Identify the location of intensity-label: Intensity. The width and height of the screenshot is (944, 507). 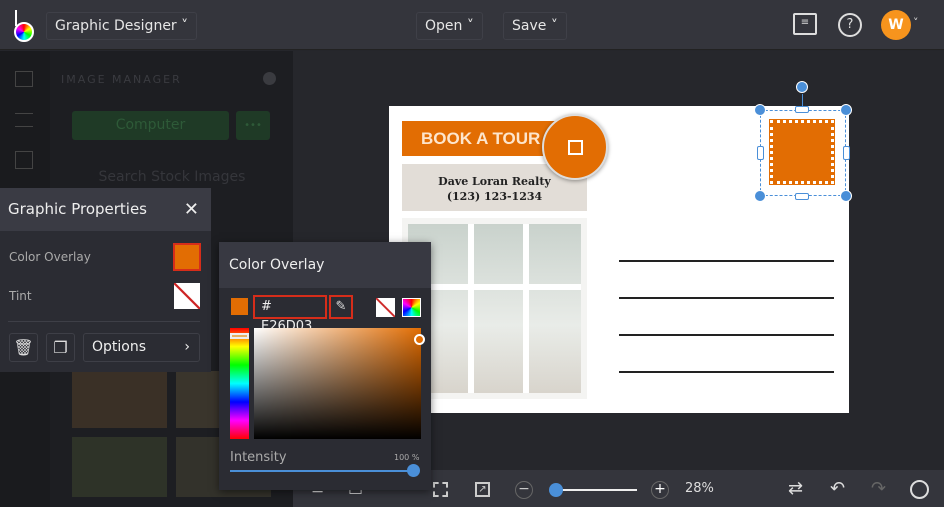
(258, 457).